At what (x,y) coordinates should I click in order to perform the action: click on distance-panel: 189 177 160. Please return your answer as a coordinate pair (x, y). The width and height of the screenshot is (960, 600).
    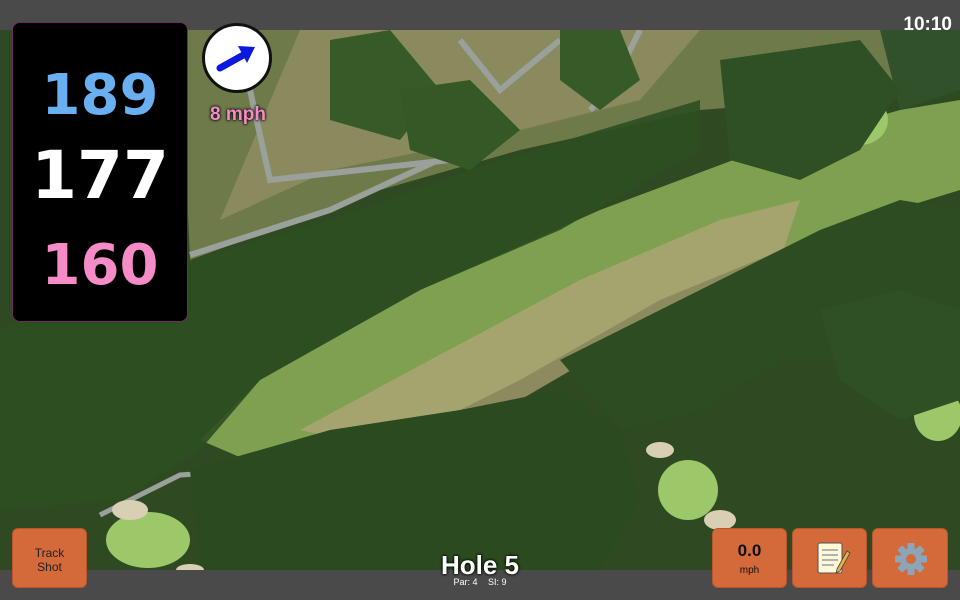
    Looking at the image, I should click on (100, 172).